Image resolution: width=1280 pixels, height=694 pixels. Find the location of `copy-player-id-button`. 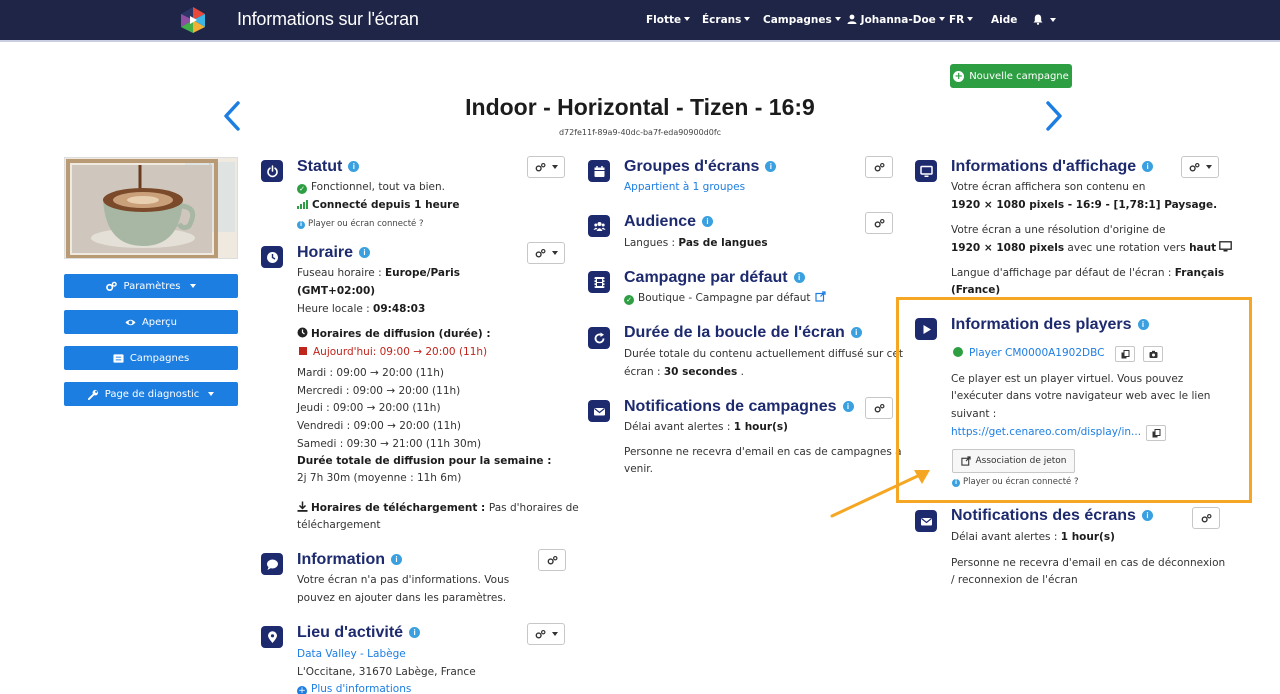

copy-player-id-button is located at coordinates (1125, 354).